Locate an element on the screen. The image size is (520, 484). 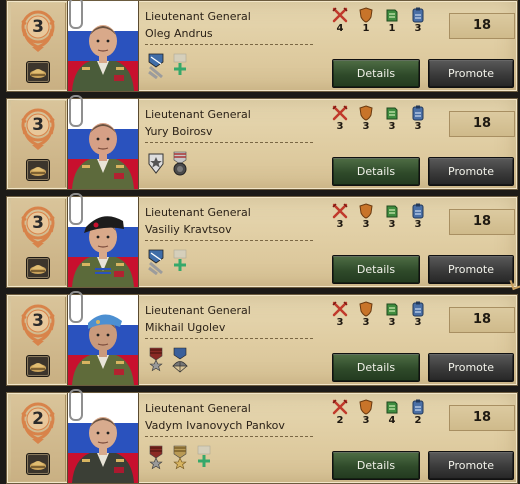
planning-stat: 1 is located at coordinates (392, 20).